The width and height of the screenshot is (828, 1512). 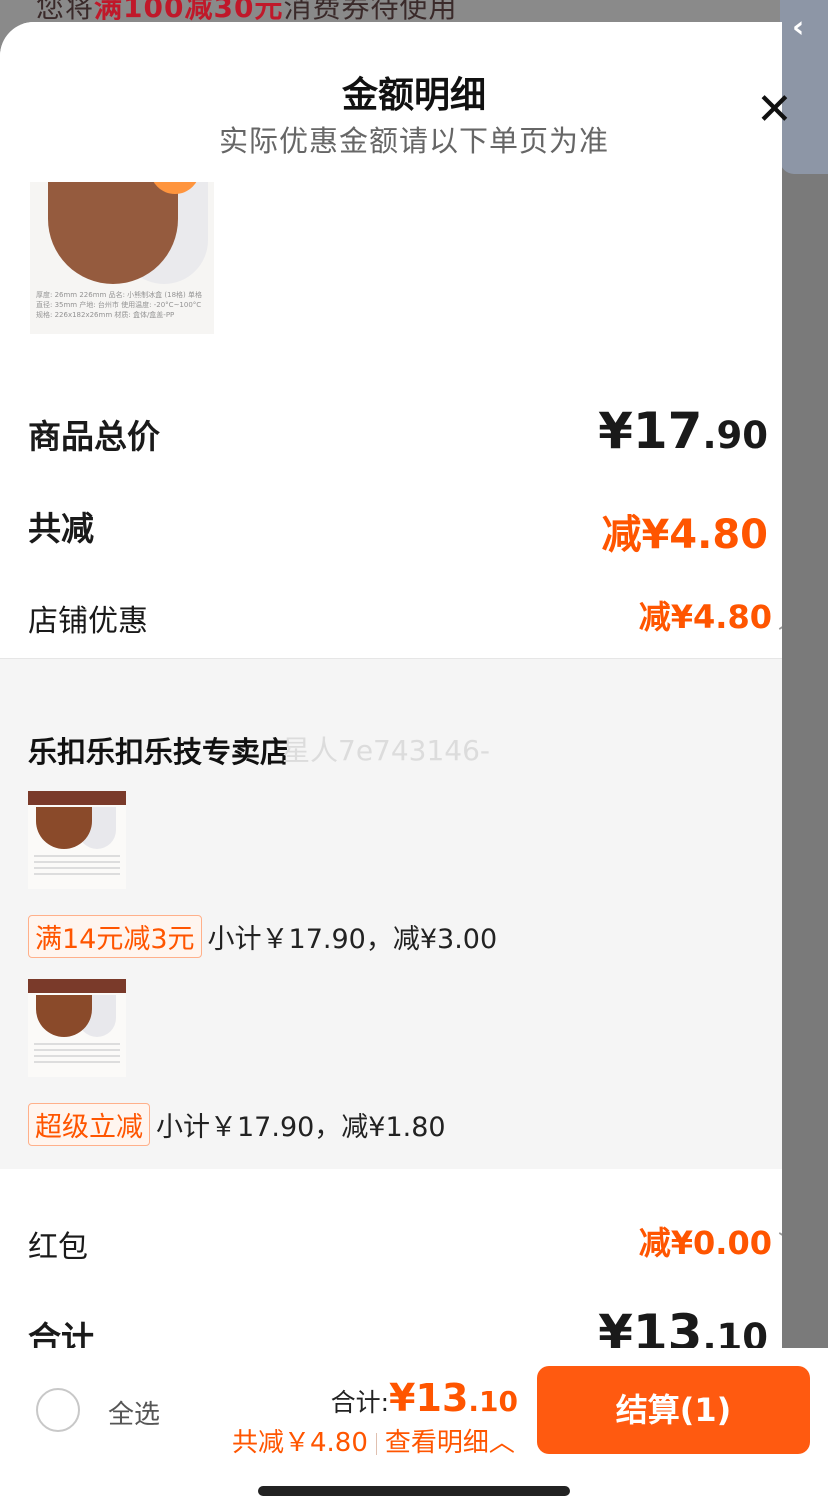 What do you see at coordinates (88, 621) in the screenshot?
I see `shop-discount-label: 店铺优惠` at bounding box center [88, 621].